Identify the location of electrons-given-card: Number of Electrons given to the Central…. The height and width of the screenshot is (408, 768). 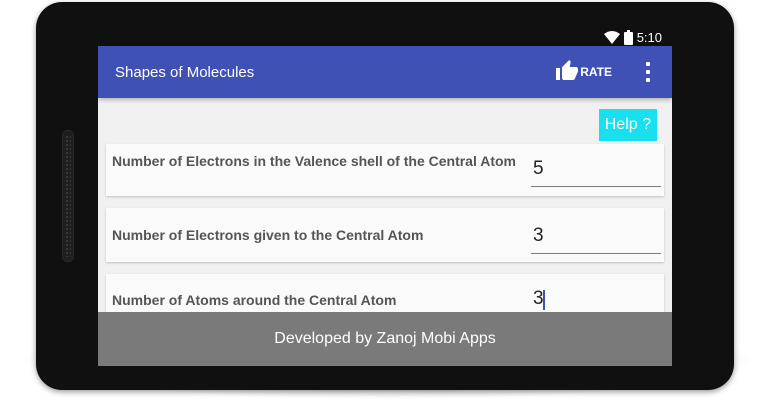
(385, 235).